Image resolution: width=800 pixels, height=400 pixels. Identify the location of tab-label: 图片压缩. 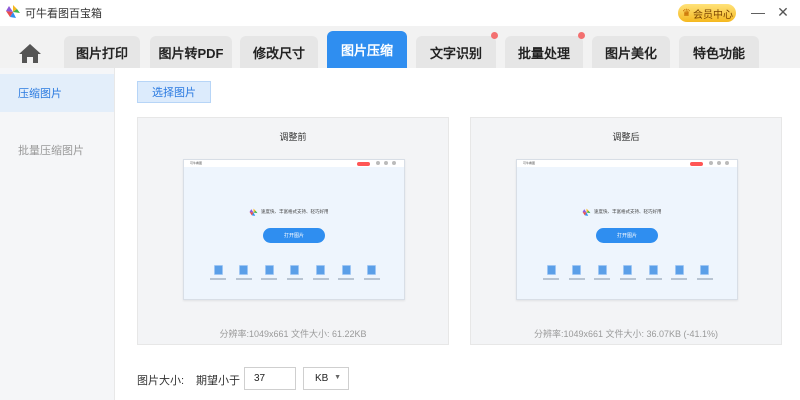
(366, 50).